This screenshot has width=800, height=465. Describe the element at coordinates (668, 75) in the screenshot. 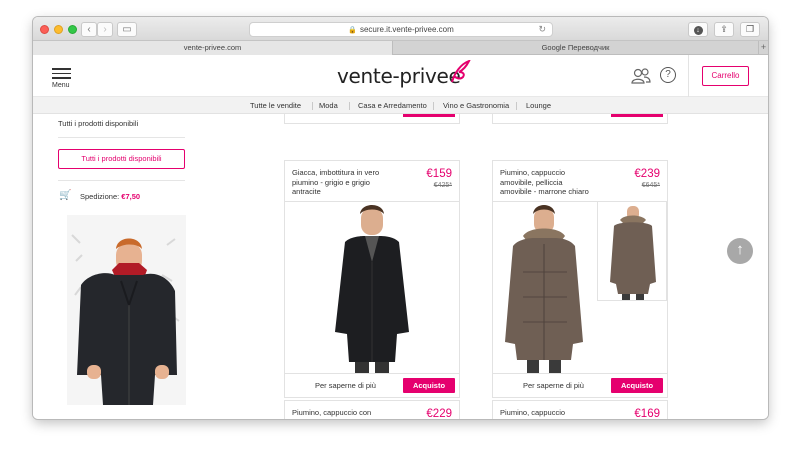

I see `help-icon: ?` at that location.